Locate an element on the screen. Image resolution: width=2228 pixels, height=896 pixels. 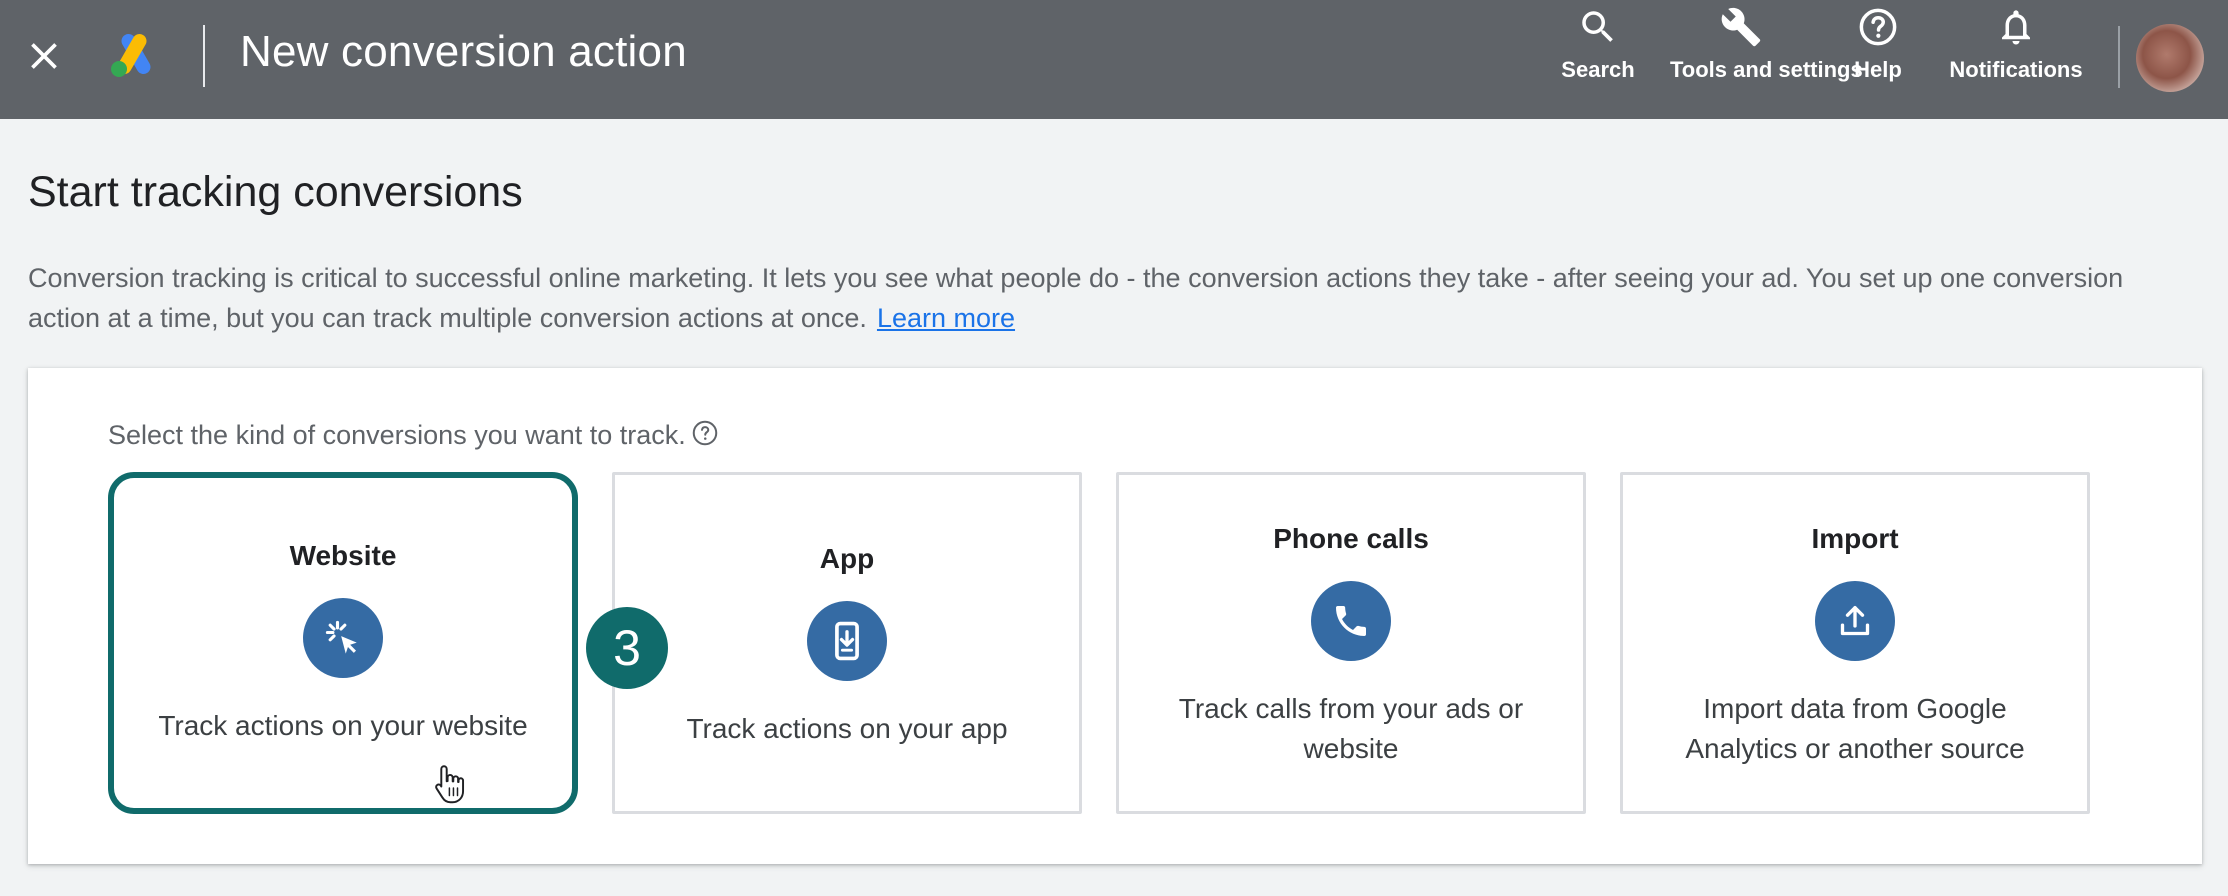
search-button: Search is located at coordinates (1598, 45).